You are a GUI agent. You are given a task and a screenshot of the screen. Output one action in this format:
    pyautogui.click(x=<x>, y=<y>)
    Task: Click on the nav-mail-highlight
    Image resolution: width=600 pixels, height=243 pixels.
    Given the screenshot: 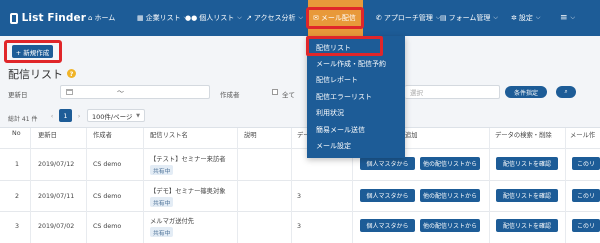 What is the action you would take?
    pyautogui.click(x=335, y=18)
    